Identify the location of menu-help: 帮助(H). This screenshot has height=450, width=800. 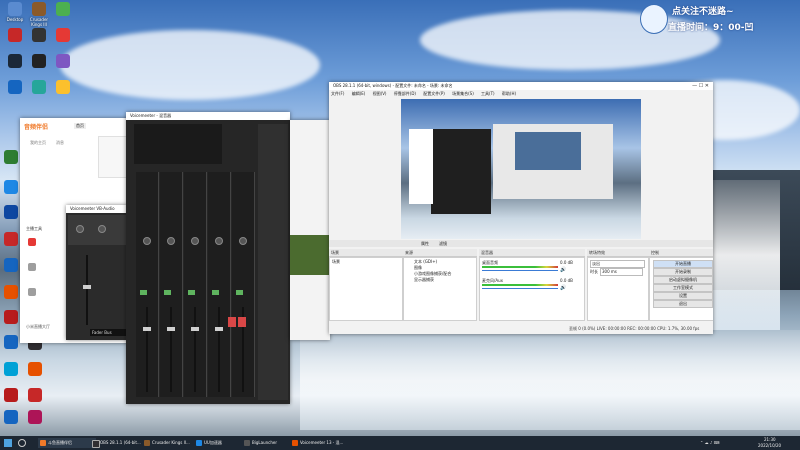
(509, 93).